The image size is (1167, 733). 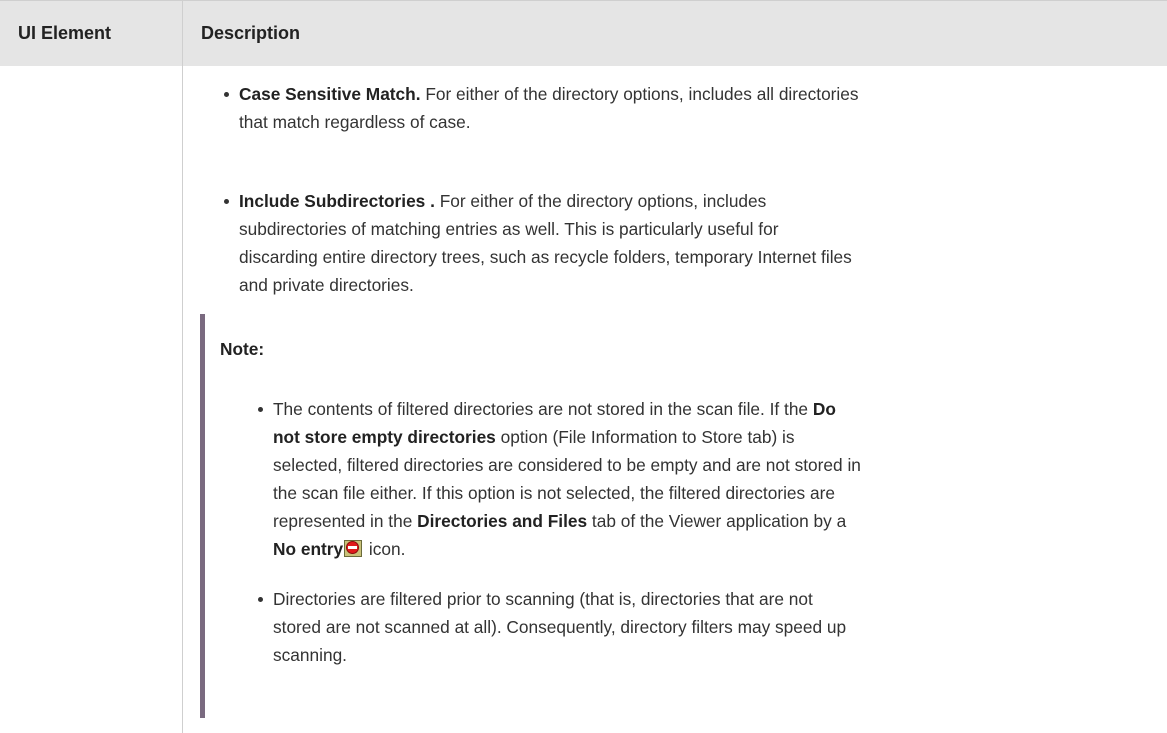 I want to click on table-header-row: UI Element Description, so click(x=583, y=33).